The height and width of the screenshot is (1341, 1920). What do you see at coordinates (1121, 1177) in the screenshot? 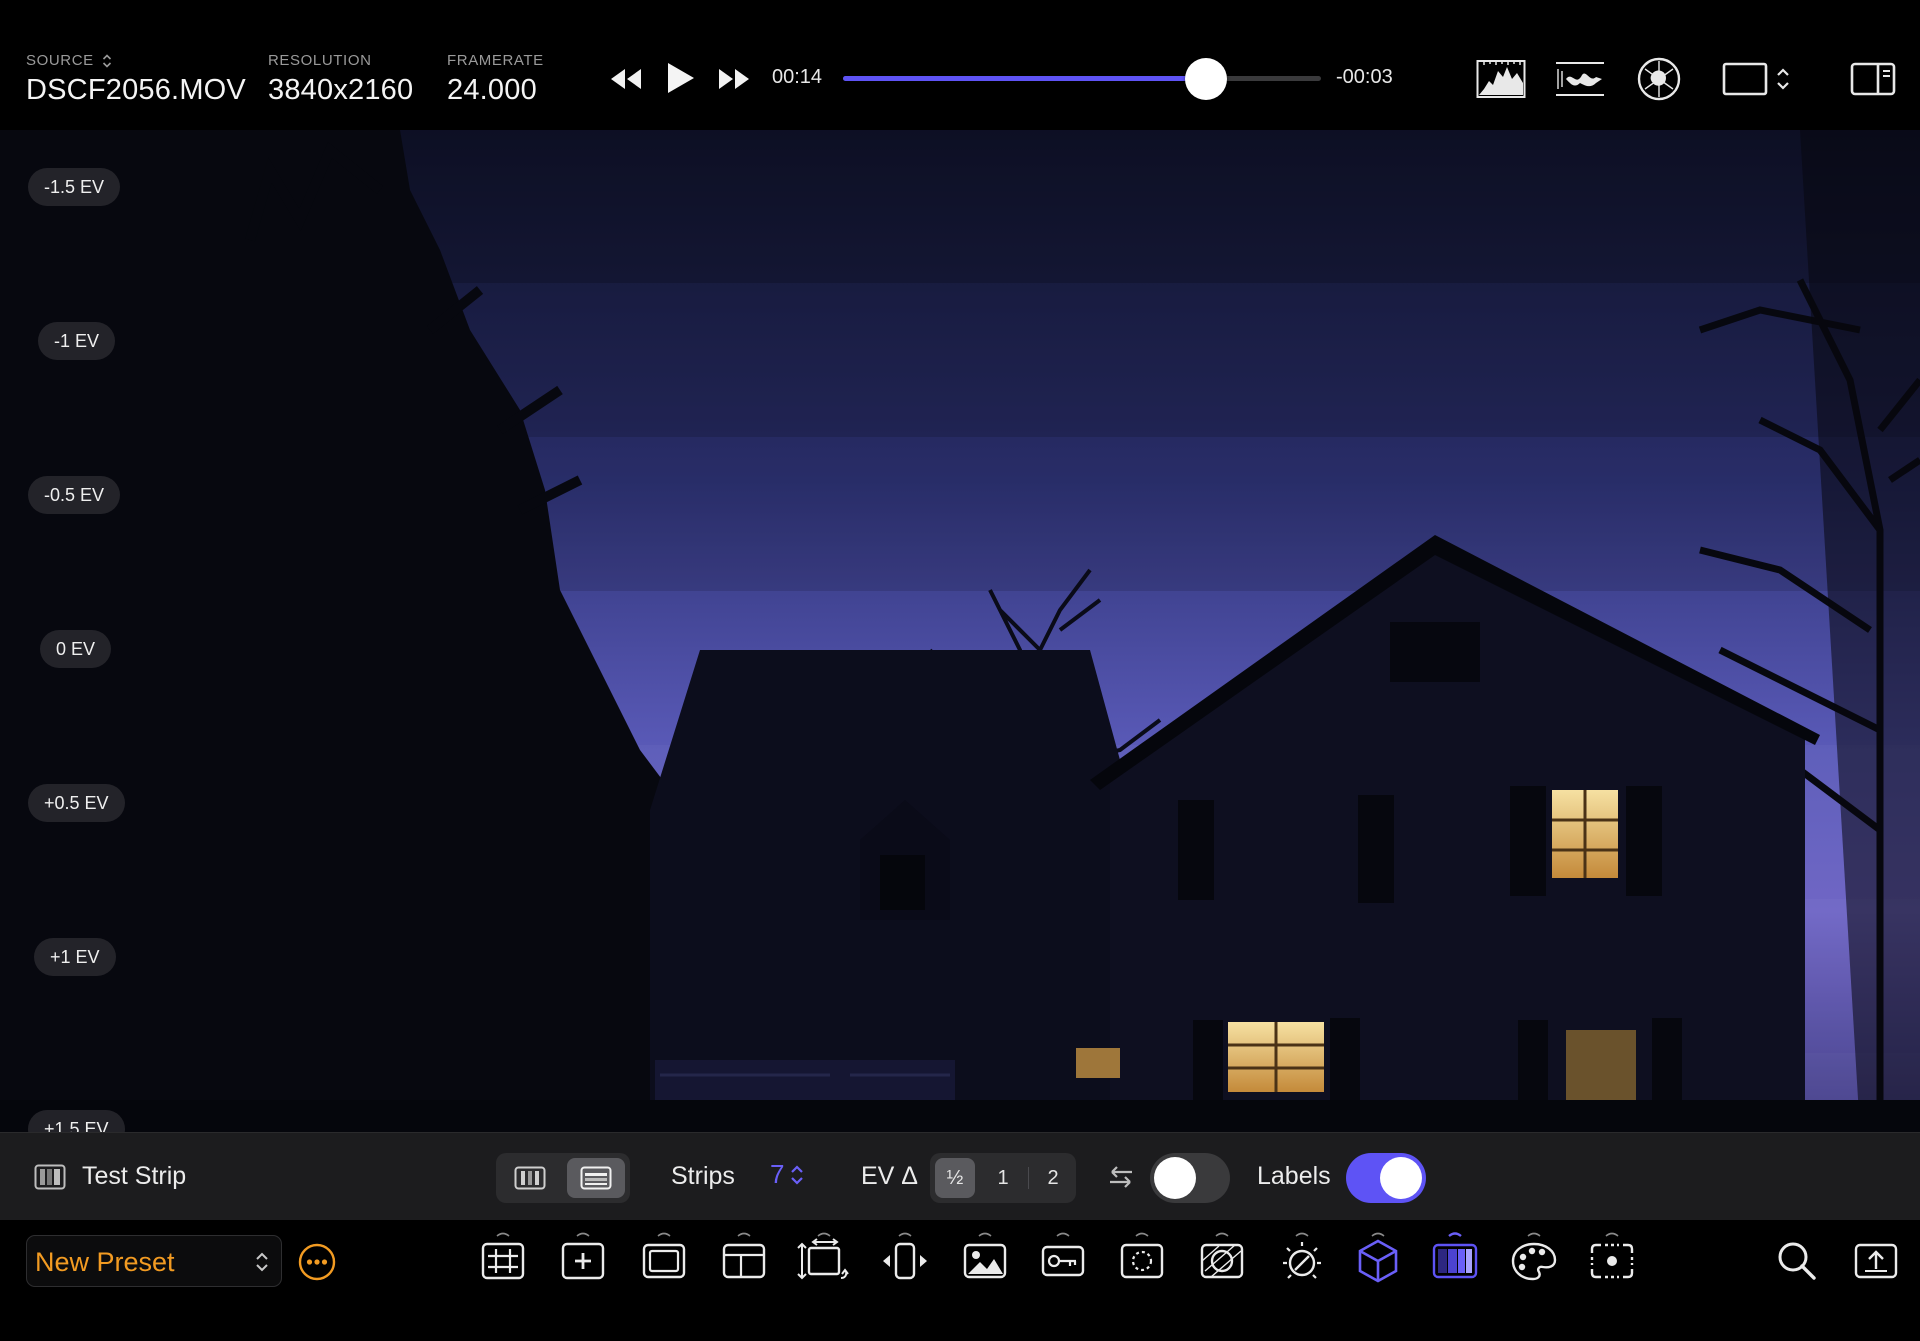
I see `swap-icon` at bounding box center [1121, 1177].